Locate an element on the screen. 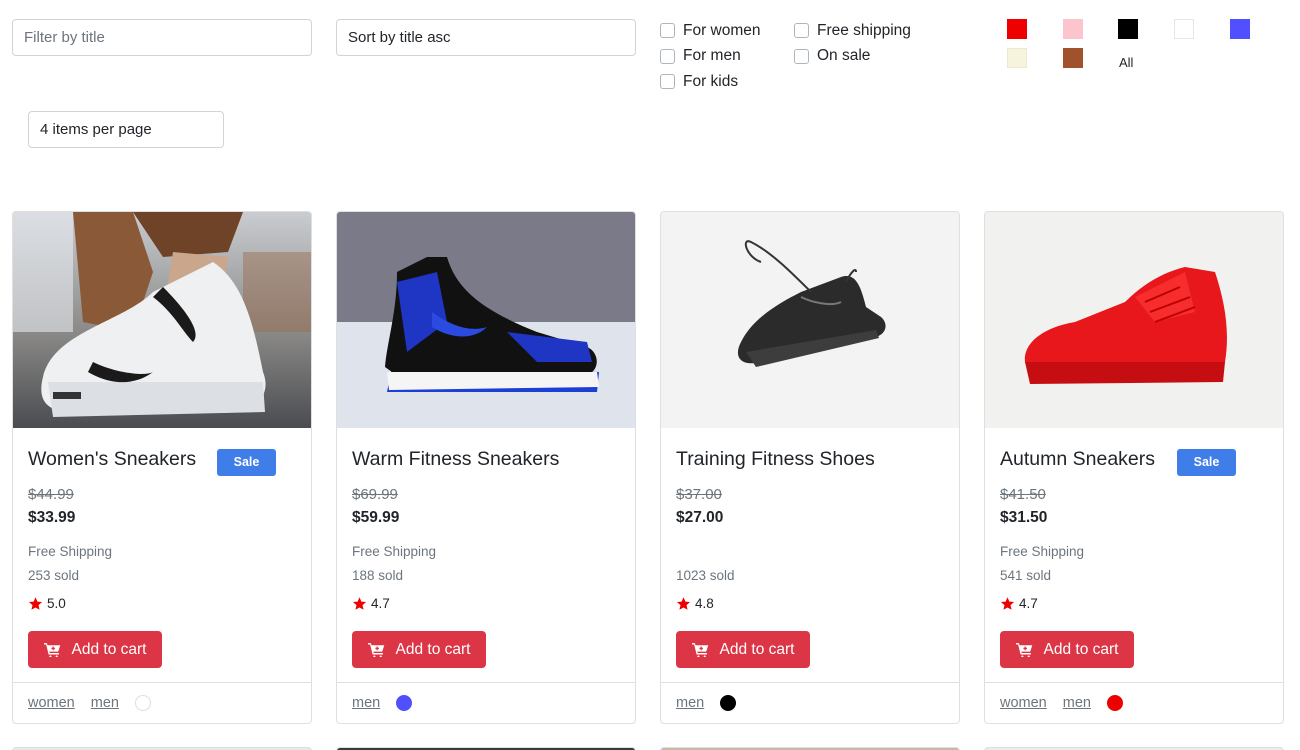 This screenshot has height=750, width=1300. audience-filters: For women For men For kids is located at coordinates (710, 56).